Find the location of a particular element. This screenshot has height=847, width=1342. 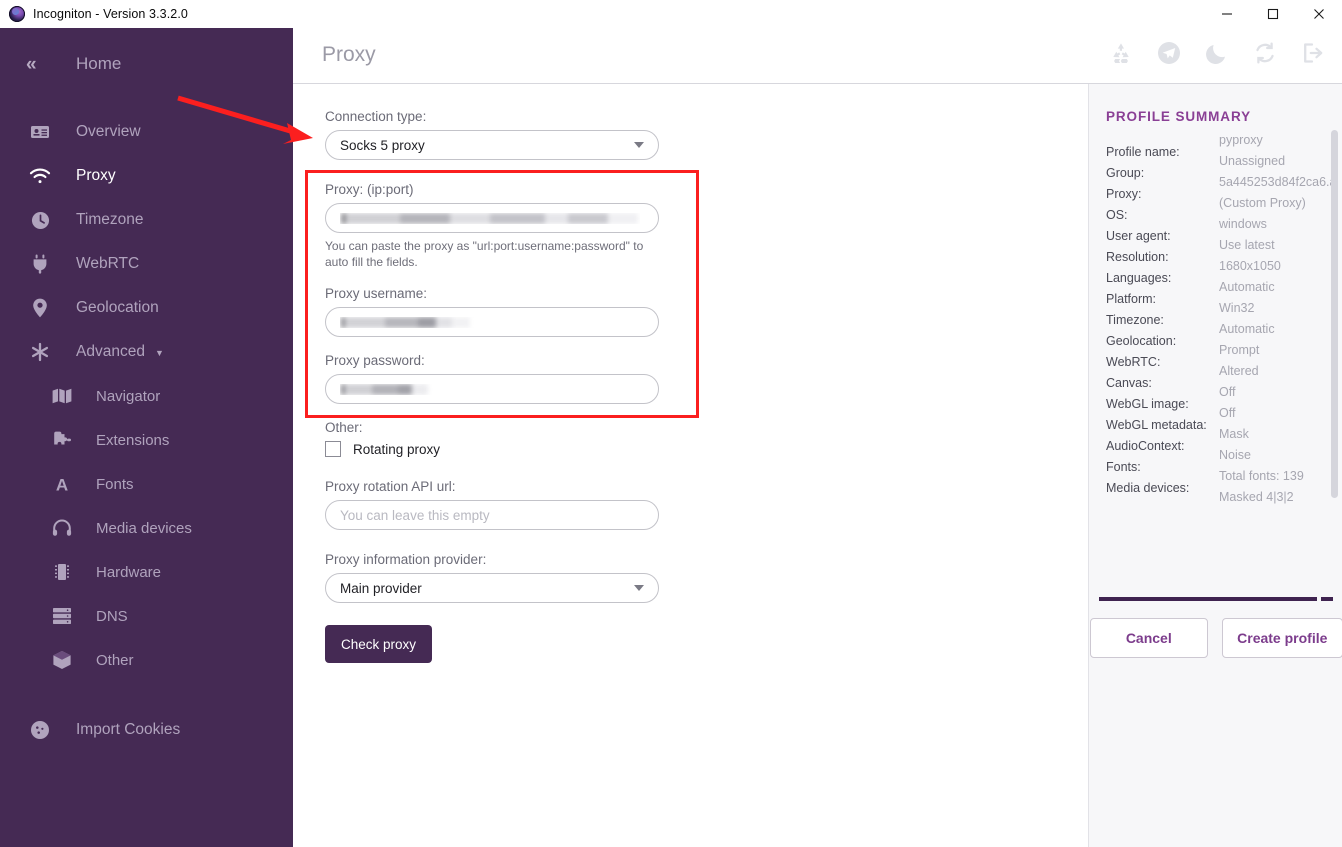

sidebar-item-extensions: Extensions is located at coordinates (144, 440).